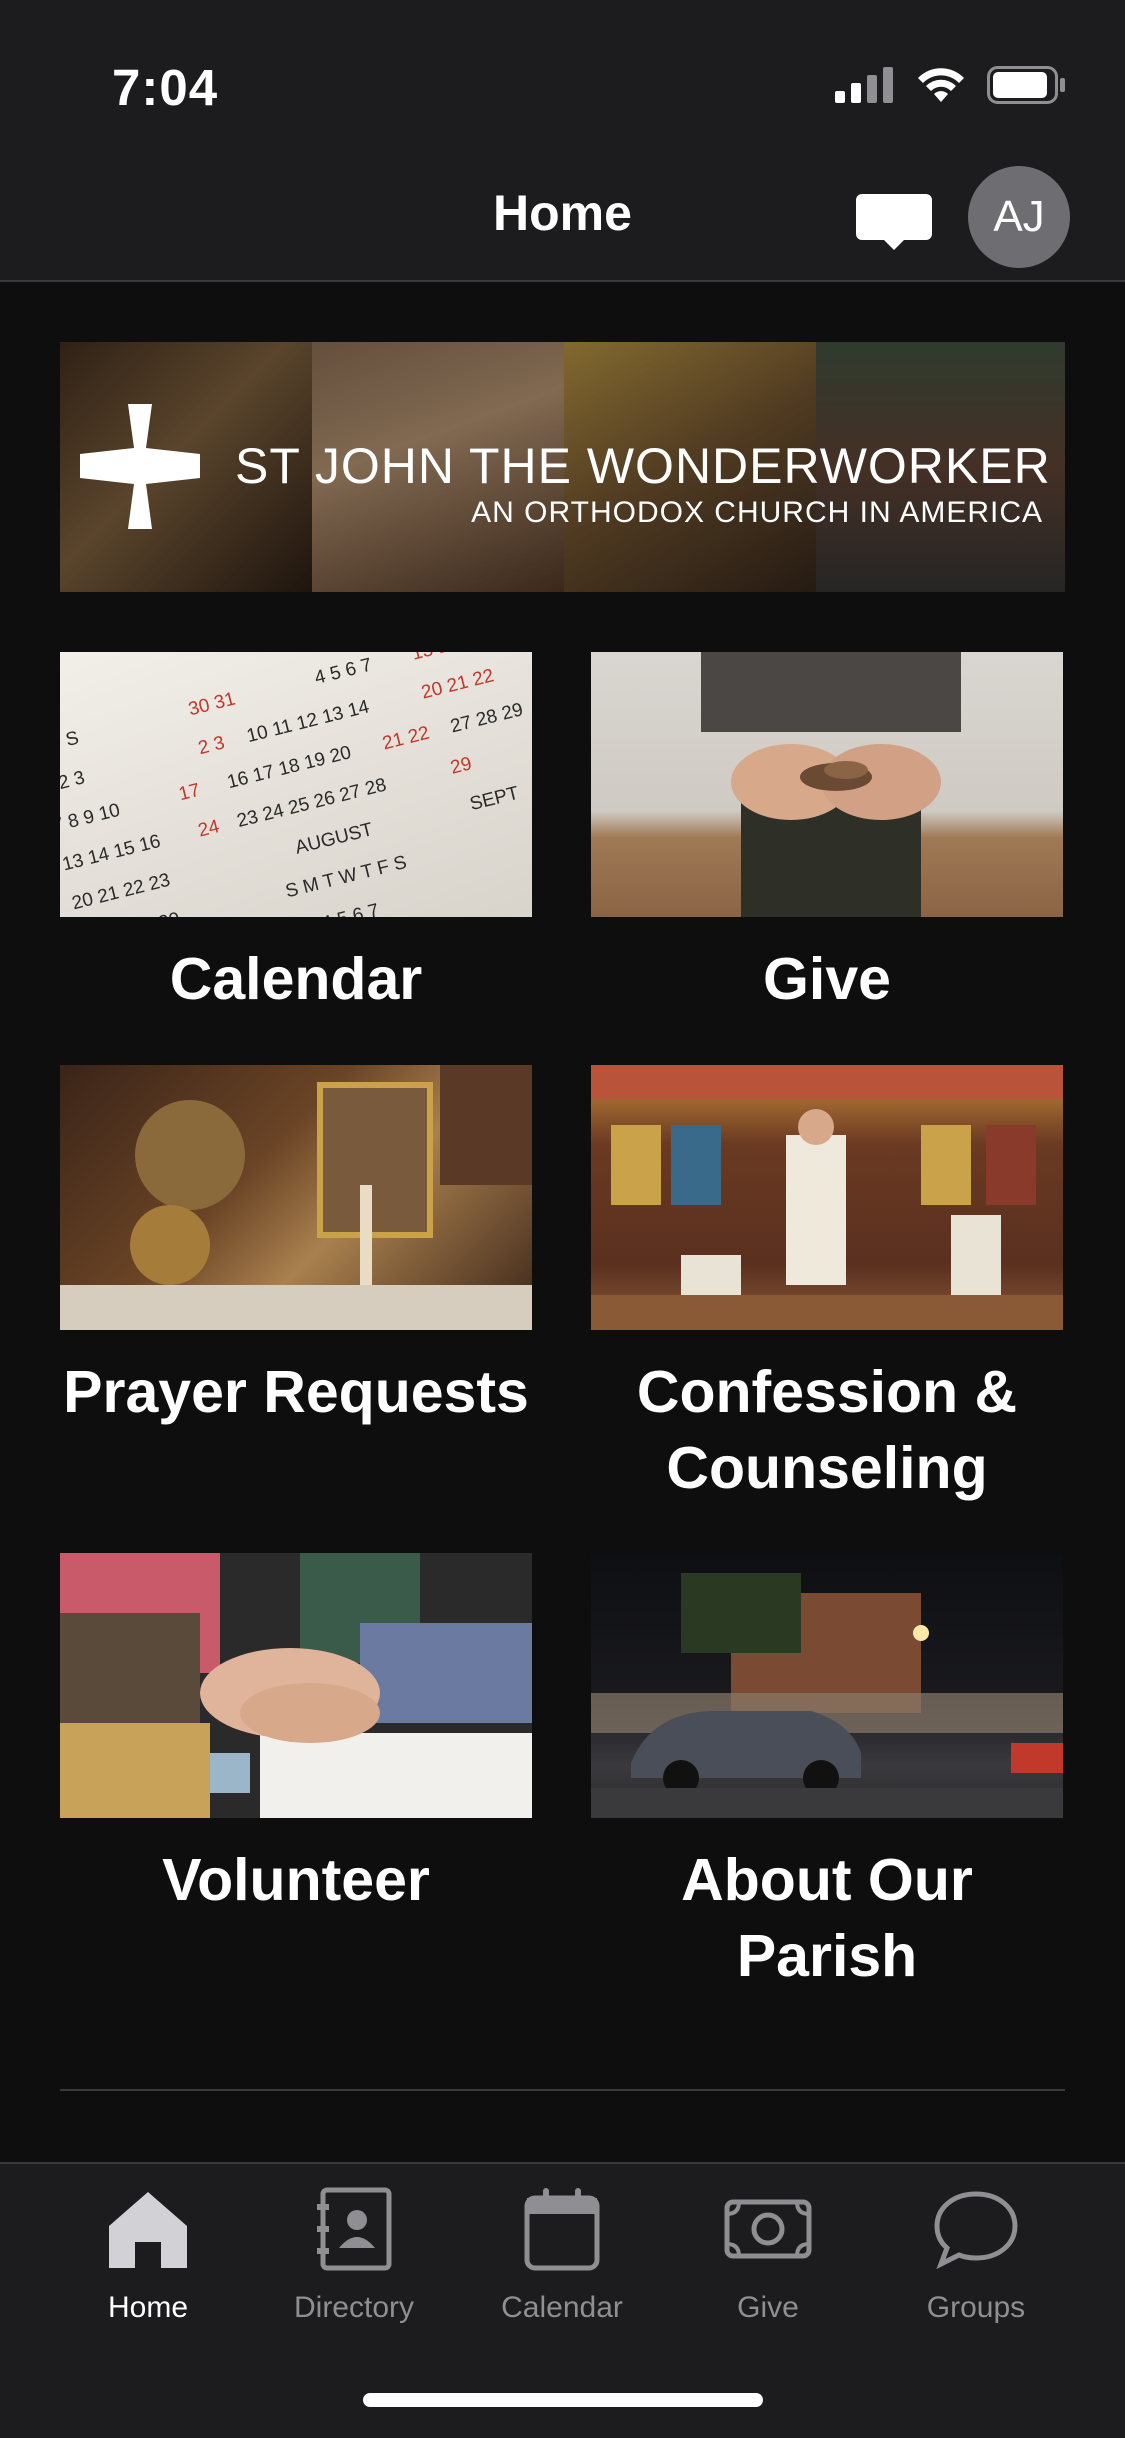 Image resolution: width=1125 pixels, height=2438 pixels. I want to click on tab-calendar: Calendar, so click(562, 2254).